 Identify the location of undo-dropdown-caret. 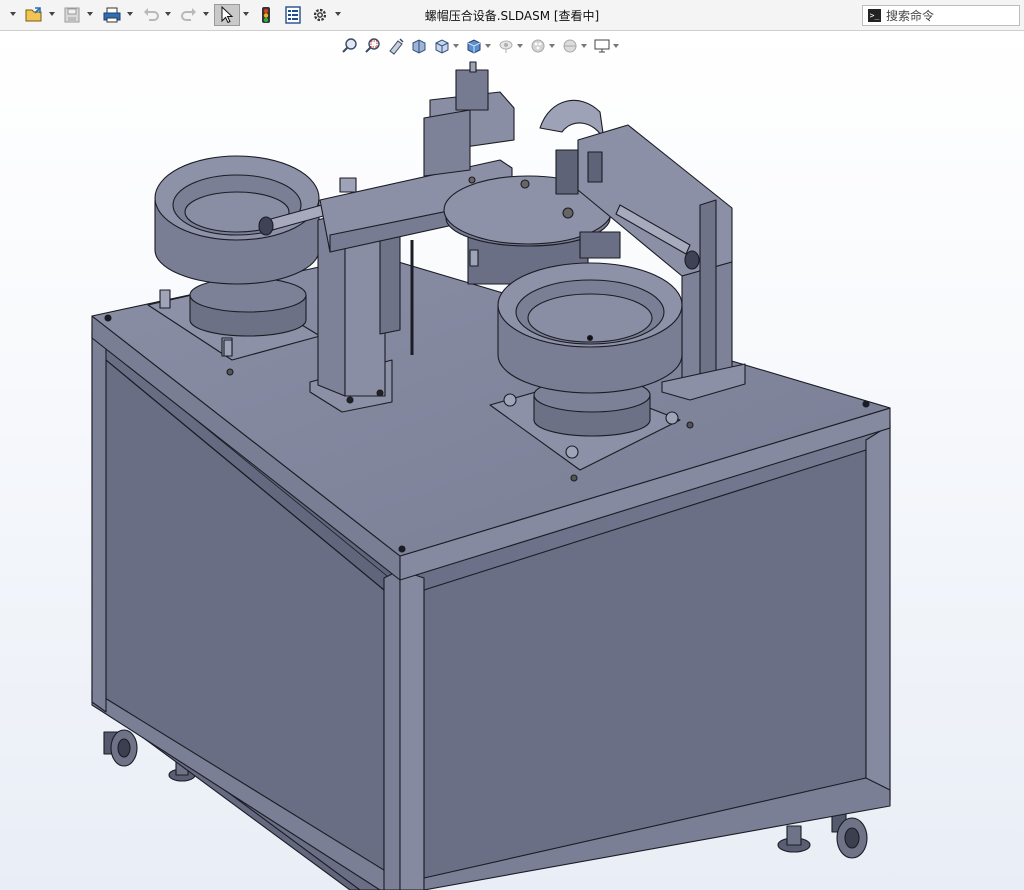
(168, 14).